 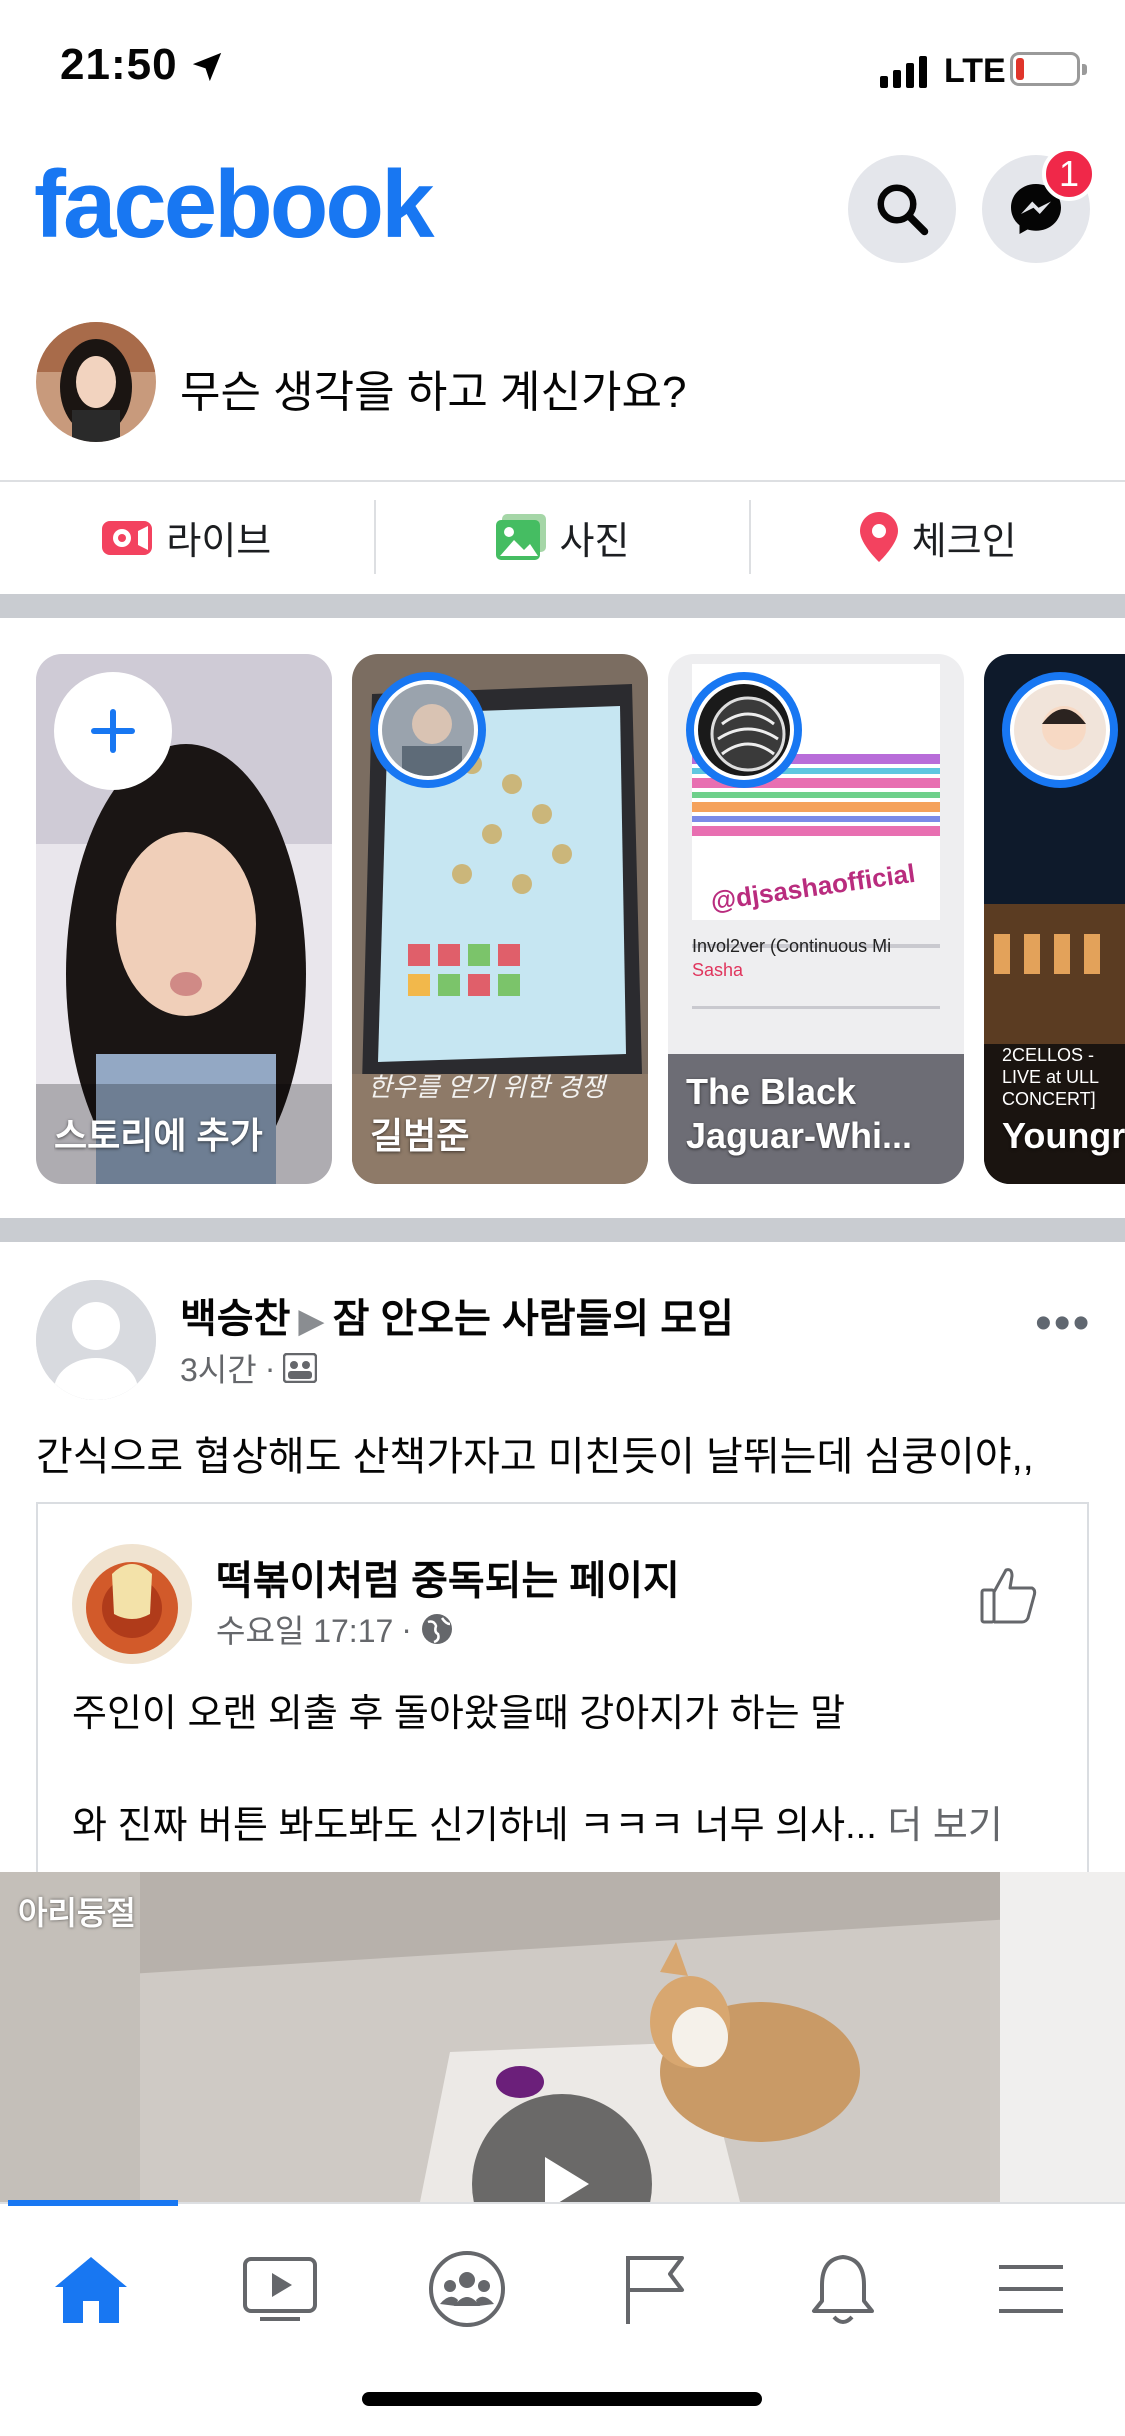 What do you see at coordinates (878, 537) in the screenshot?
I see `location-pin-icon` at bounding box center [878, 537].